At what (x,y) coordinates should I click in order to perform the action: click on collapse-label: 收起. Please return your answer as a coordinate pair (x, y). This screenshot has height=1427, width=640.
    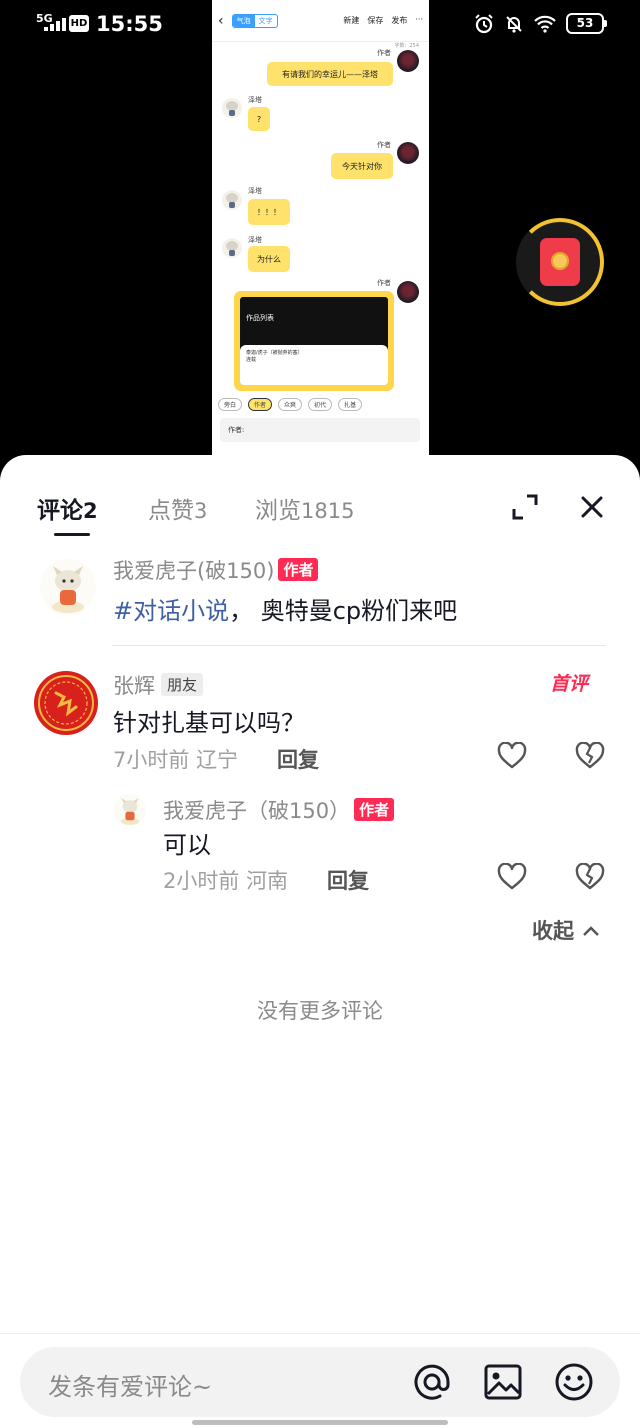
    Looking at the image, I should click on (553, 931).